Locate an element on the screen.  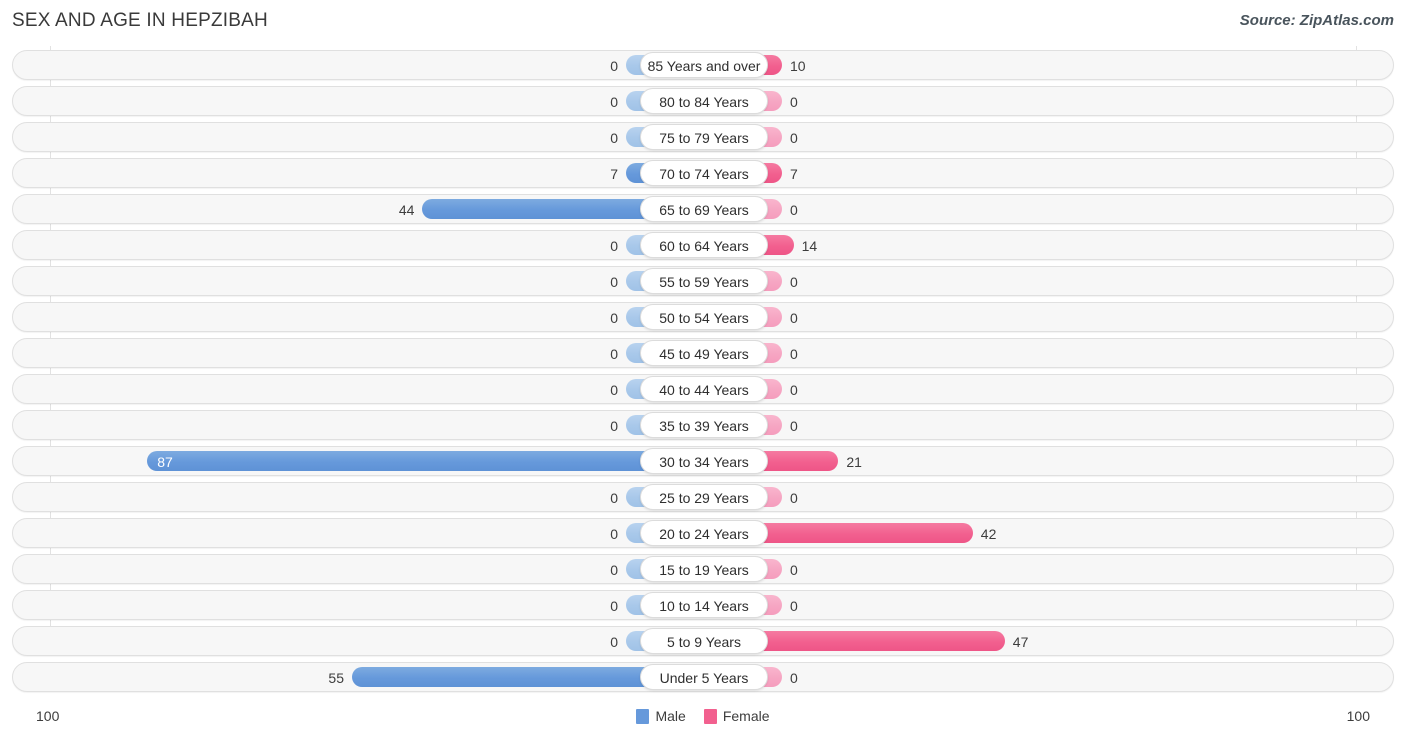
age-group-row: 0 47 5 to 9 Years is located at coordinates (703, 641).